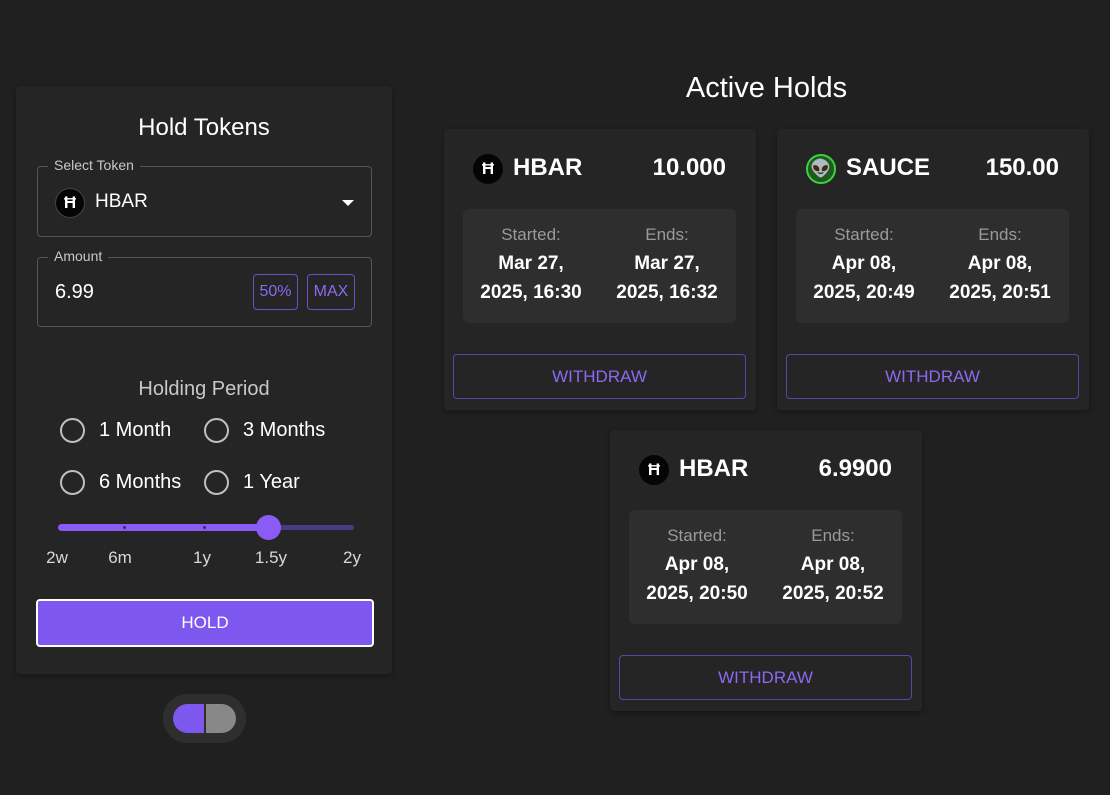 The image size is (1110, 795). I want to click on holding-period-slider, so click(206, 527).